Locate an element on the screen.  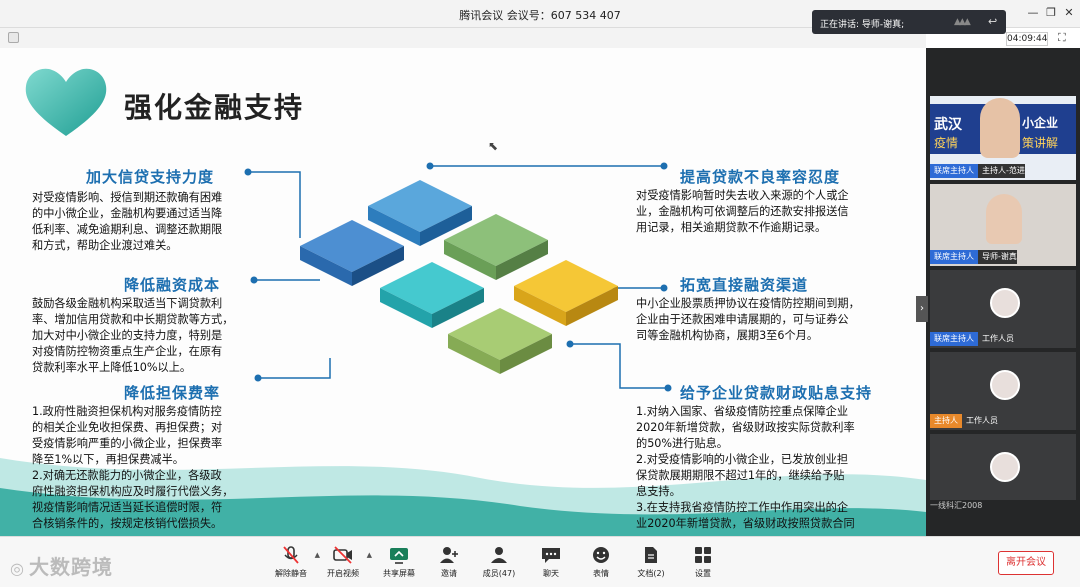
participant-tile: 联席主持人 导师-谢真 is located at coordinates (1003, 225).